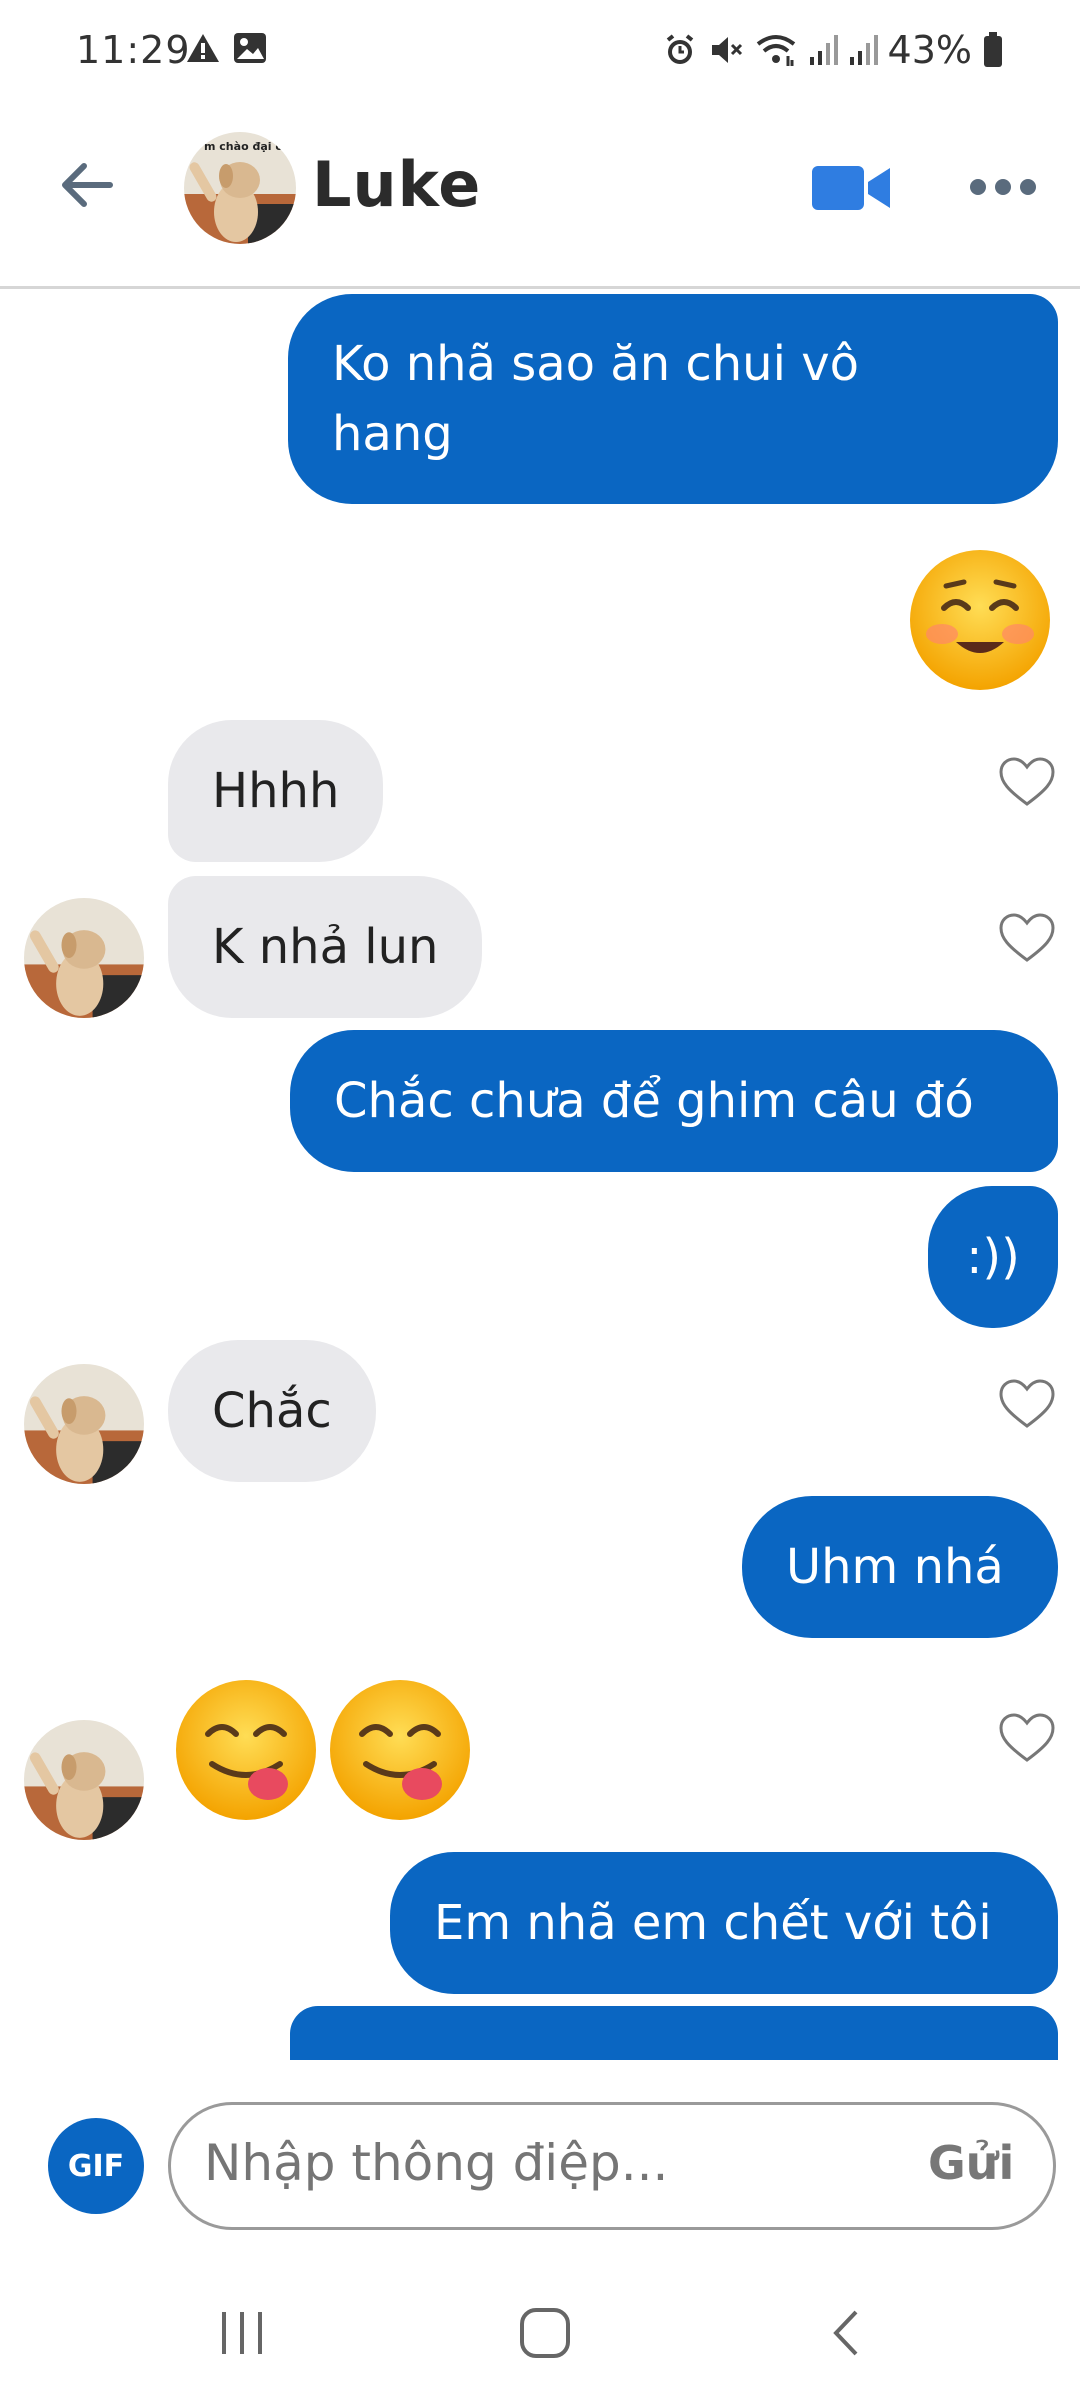 This screenshot has width=1080, height=2400. I want to click on gif-button: GIF, so click(96, 2166).